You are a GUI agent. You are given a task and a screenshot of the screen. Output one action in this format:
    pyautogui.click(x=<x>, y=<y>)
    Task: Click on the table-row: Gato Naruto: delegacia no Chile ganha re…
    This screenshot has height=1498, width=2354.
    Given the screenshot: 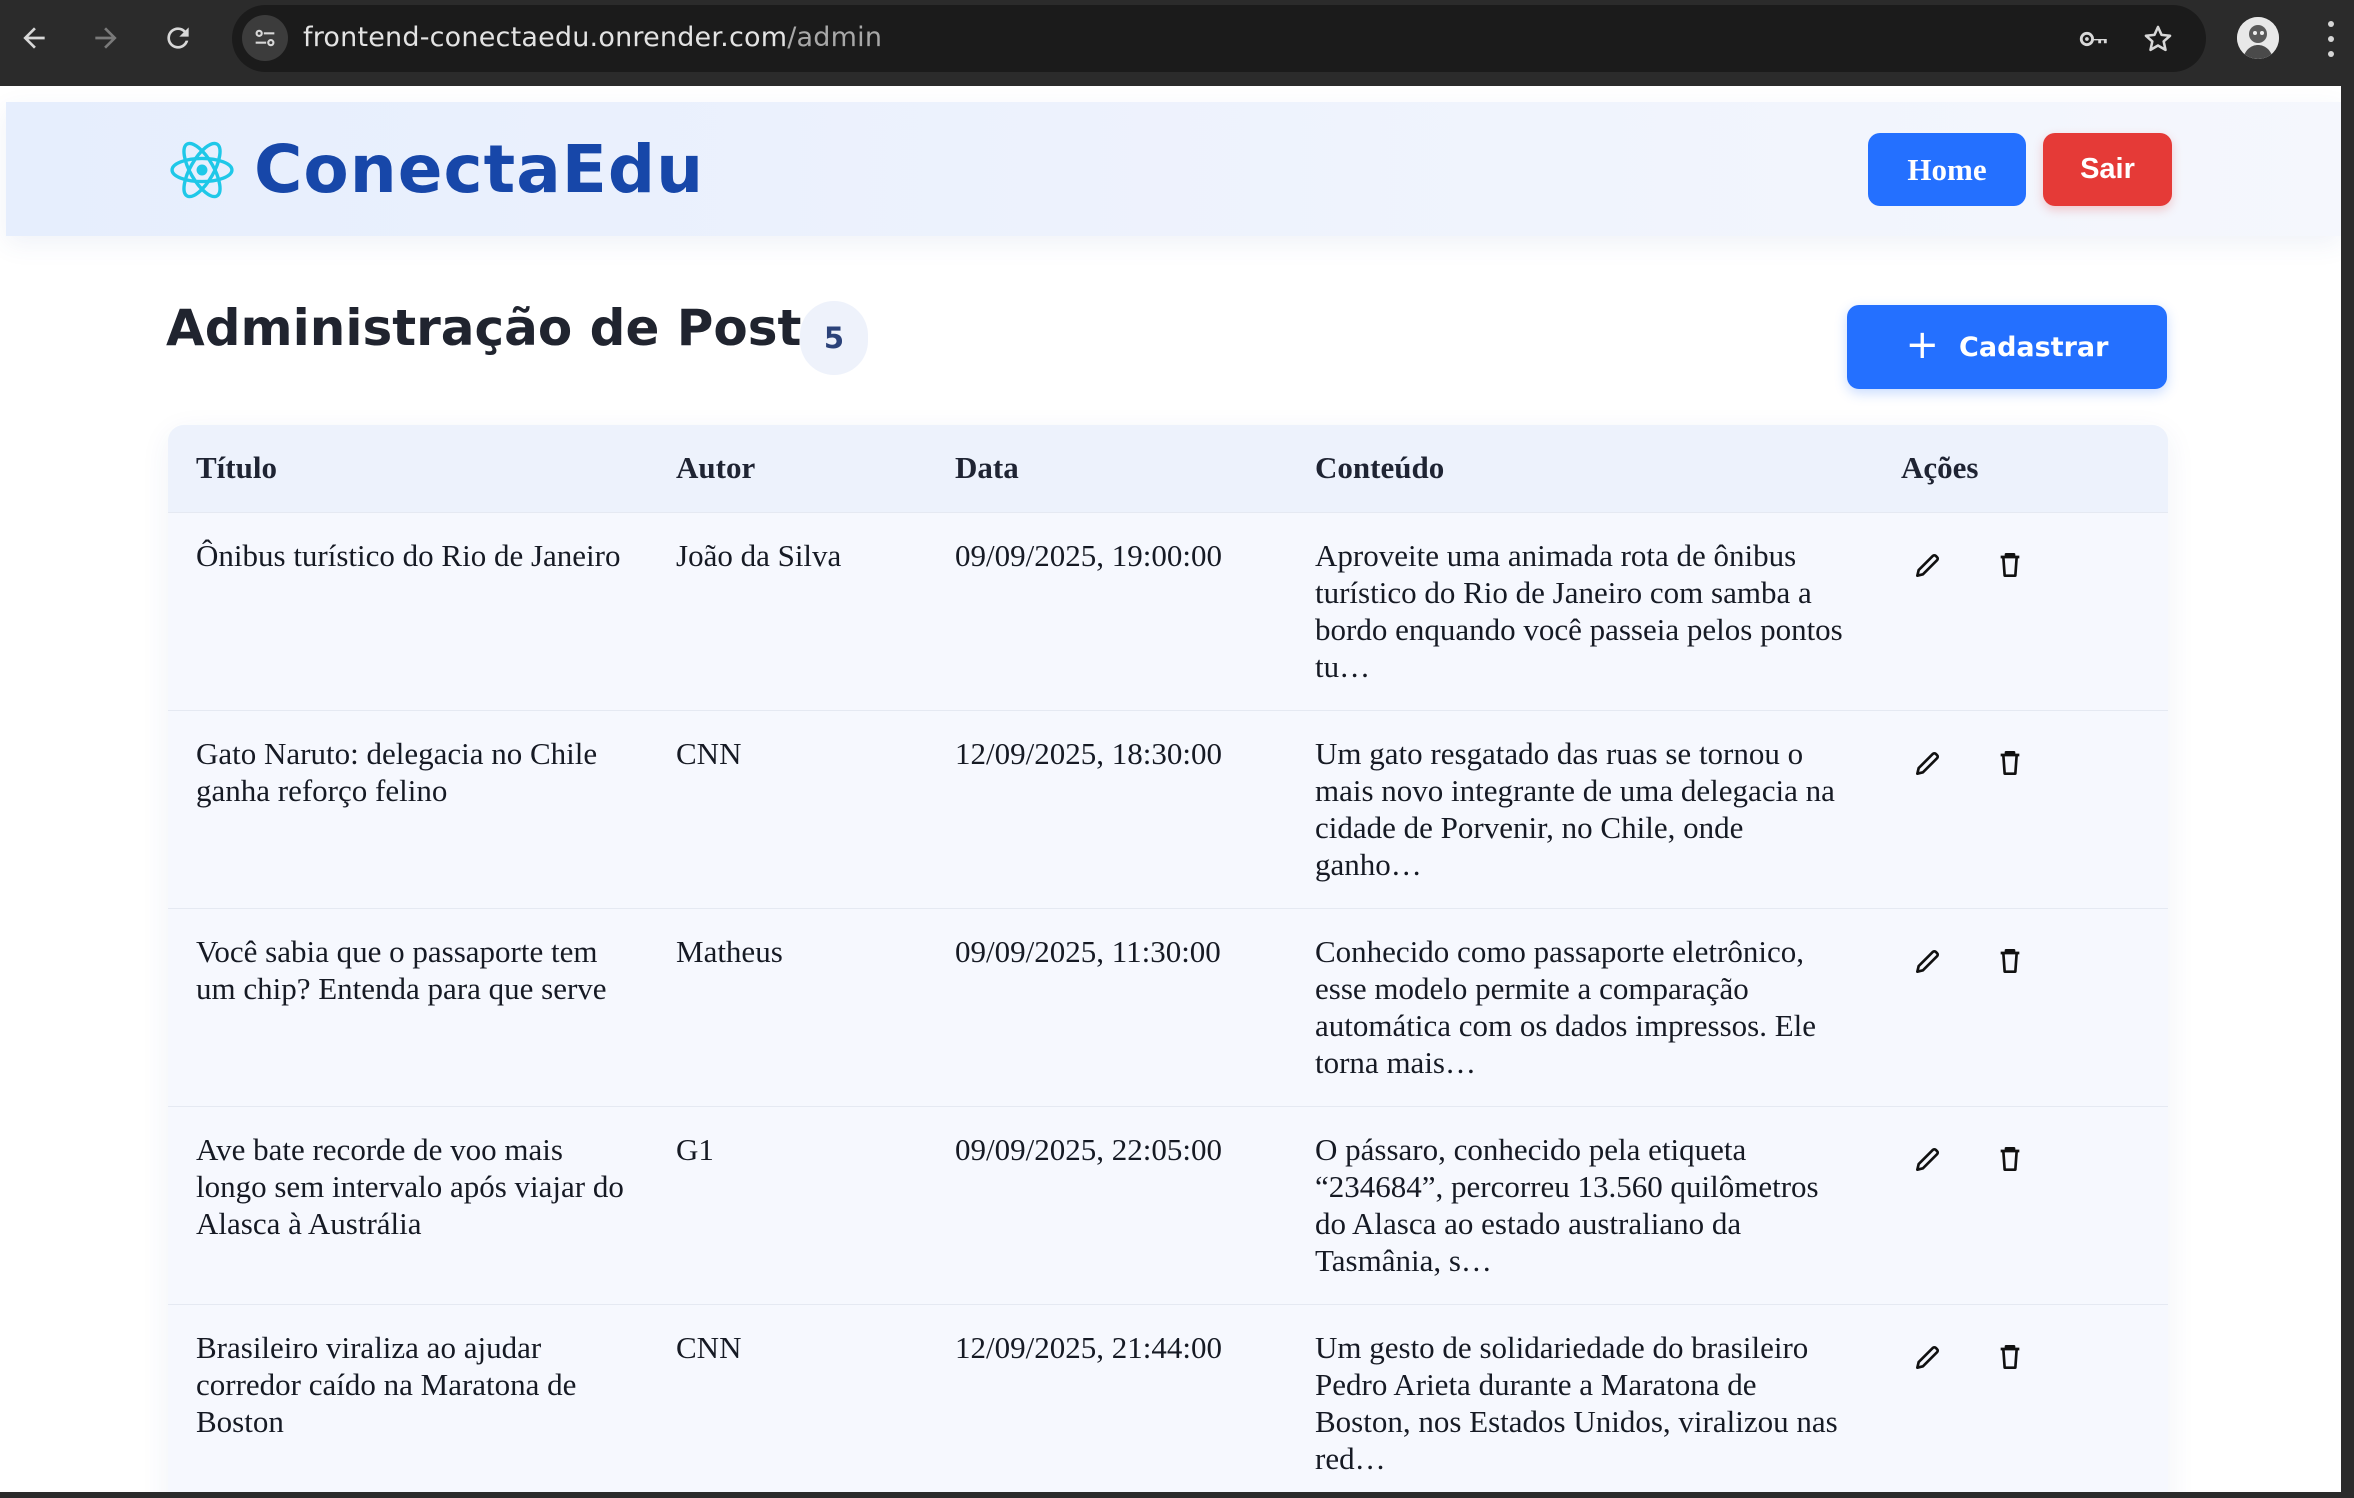 What is the action you would take?
    pyautogui.click(x=1168, y=809)
    